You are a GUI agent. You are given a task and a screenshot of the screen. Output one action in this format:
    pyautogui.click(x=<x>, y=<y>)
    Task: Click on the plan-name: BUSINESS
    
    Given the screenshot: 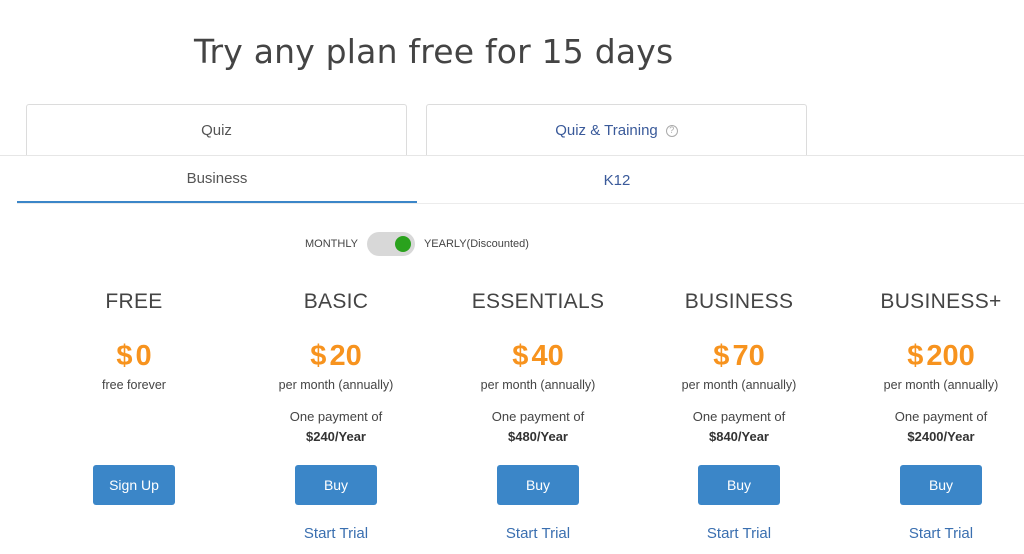 What is the action you would take?
    pyautogui.click(x=739, y=301)
    